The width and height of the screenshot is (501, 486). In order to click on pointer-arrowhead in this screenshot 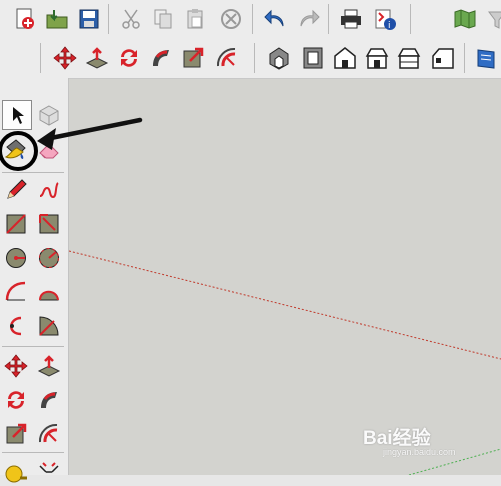, I will do `click(46, 139)`.